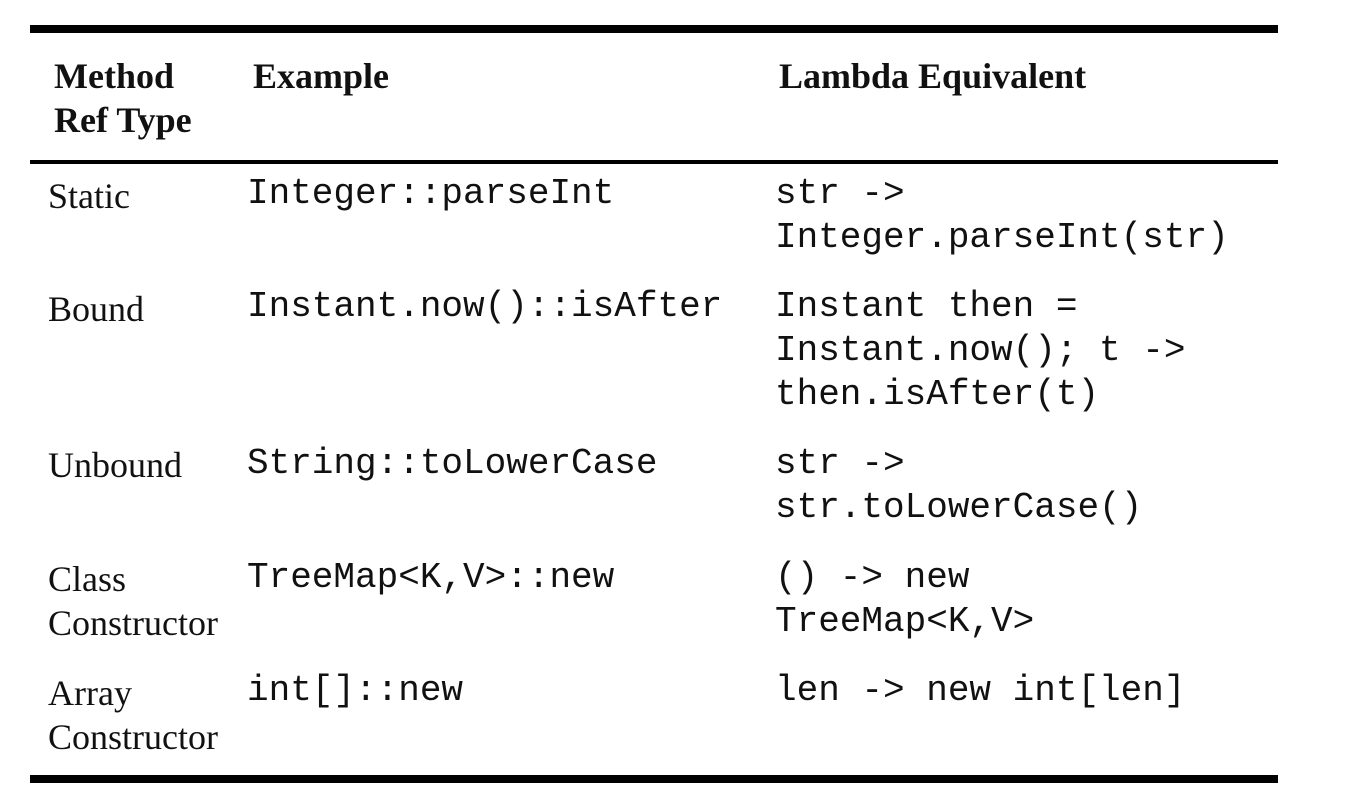  What do you see at coordinates (933, 76) in the screenshot?
I see `header-lambda-equivalent: Lambda Equivalent` at bounding box center [933, 76].